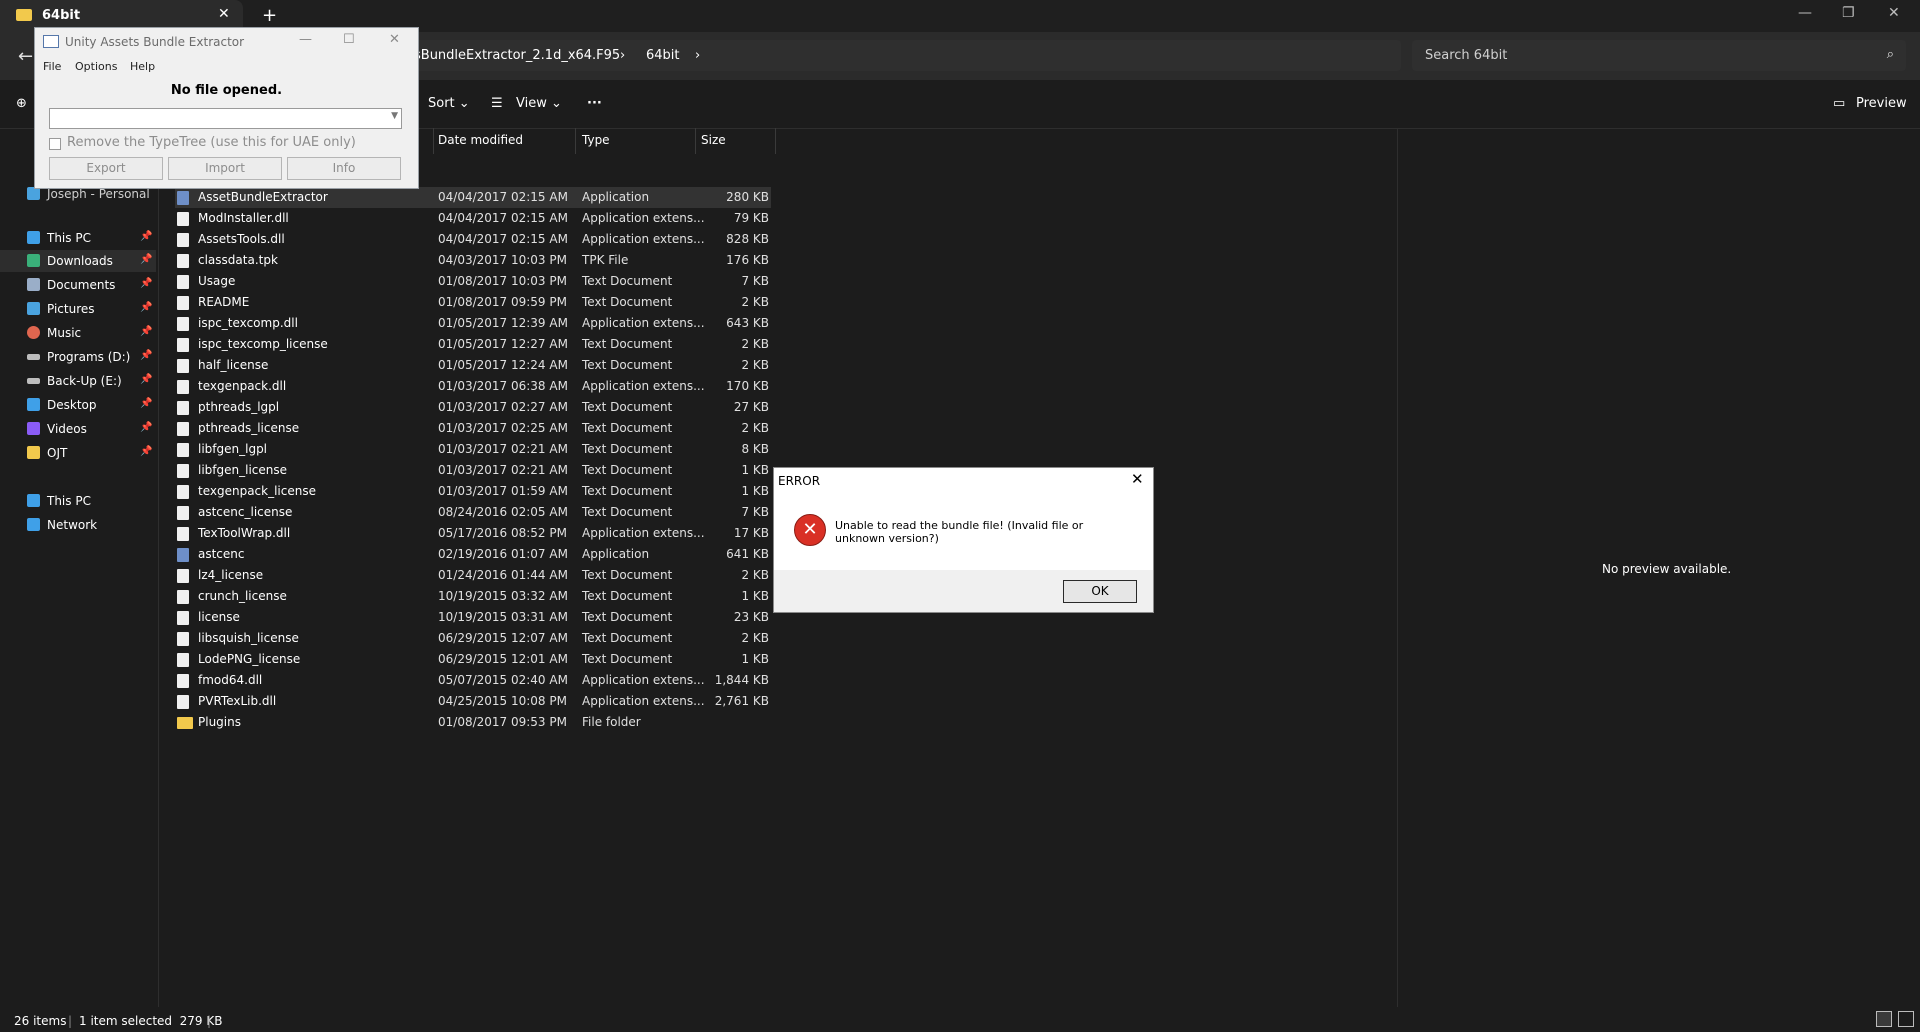 This screenshot has width=1920, height=1032. What do you see at coordinates (349, 39) in the screenshot?
I see `maximize-icon: ☐` at bounding box center [349, 39].